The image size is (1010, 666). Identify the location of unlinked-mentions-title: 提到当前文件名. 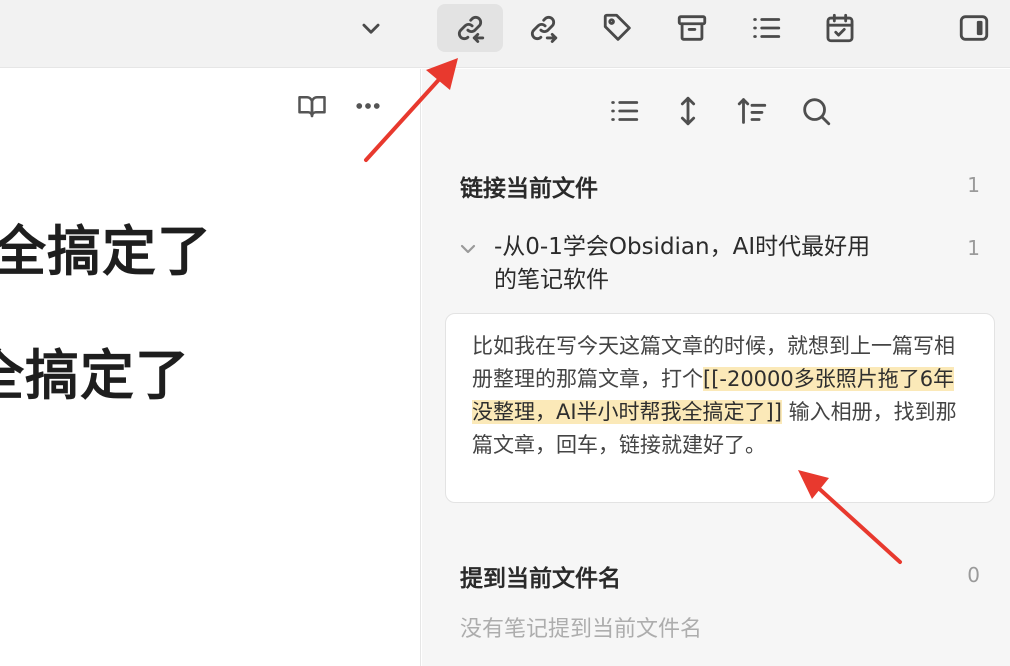
(540, 576).